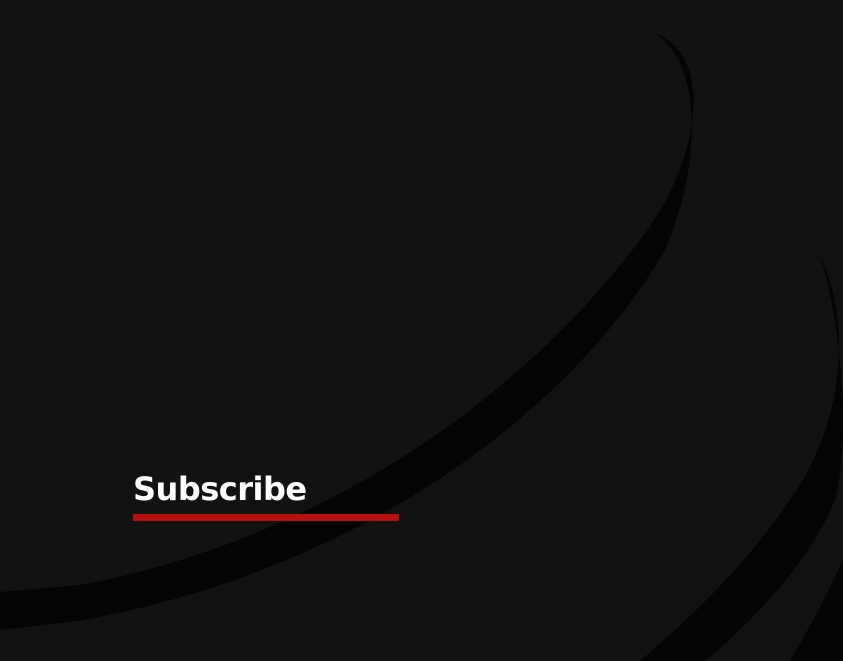 This screenshot has width=843, height=661. What do you see at coordinates (741, 458) in the screenshot?
I see `swoosh-arc-outer` at bounding box center [741, 458].